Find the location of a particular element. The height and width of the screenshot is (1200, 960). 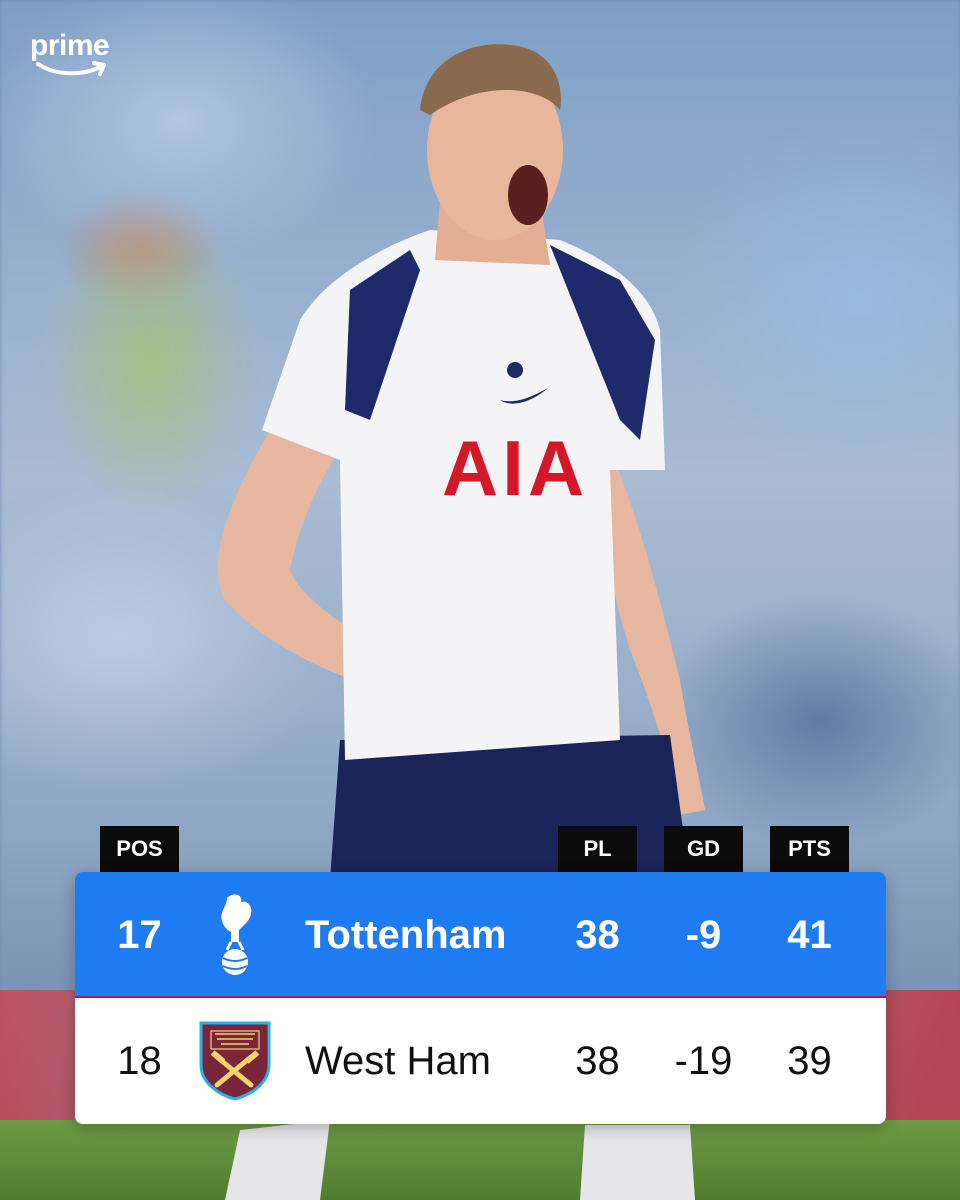

tottenham-cockerel-crest-icon is located at coordinates (235, 935).